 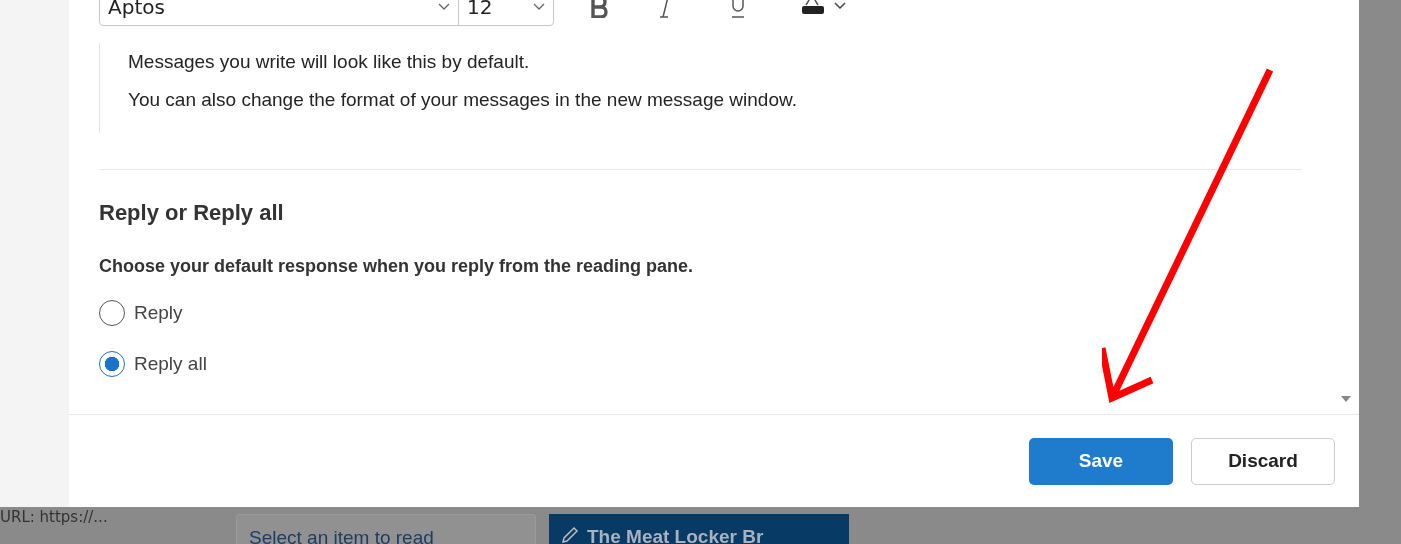 What do you see at coordinates (738, 9) in the screenshot?
I see `underline-icon` at bounding box center [738, 9].